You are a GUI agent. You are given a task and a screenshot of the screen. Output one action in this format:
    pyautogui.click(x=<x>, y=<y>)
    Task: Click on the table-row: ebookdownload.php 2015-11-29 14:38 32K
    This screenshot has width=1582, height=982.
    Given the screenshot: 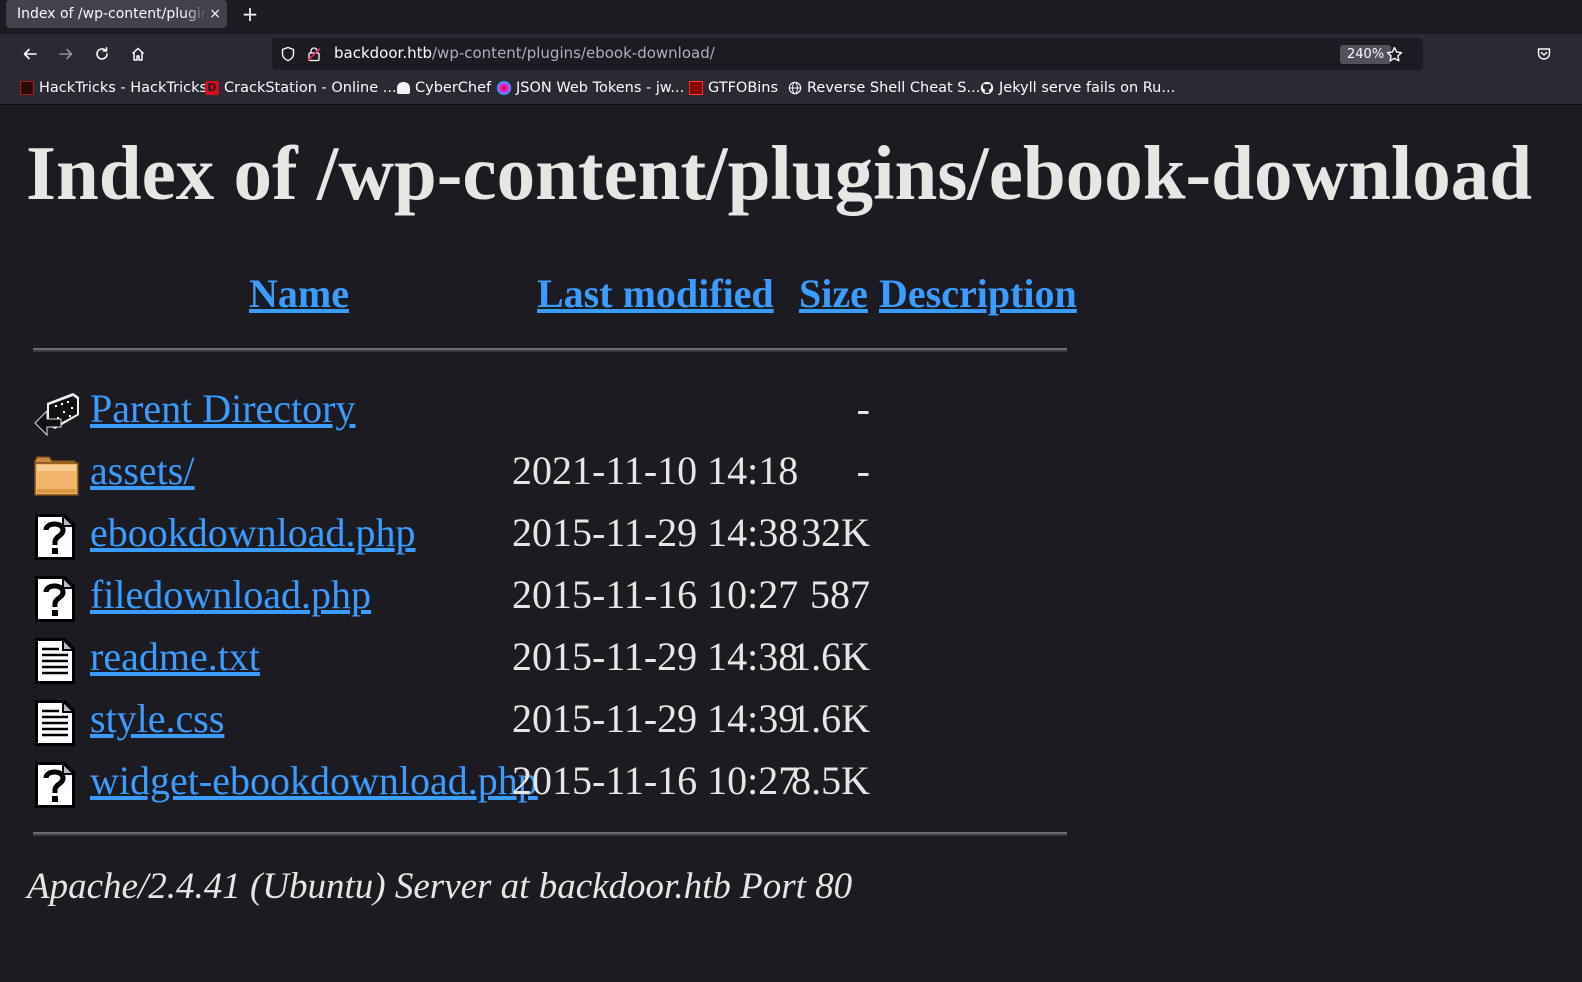 What is the action you would take?
    pyautogui.click(x=550, y=539)
    